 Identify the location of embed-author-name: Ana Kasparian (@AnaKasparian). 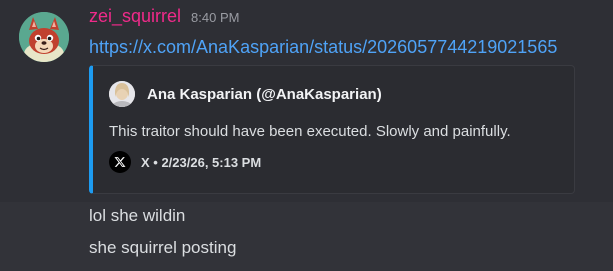
(264, 94).